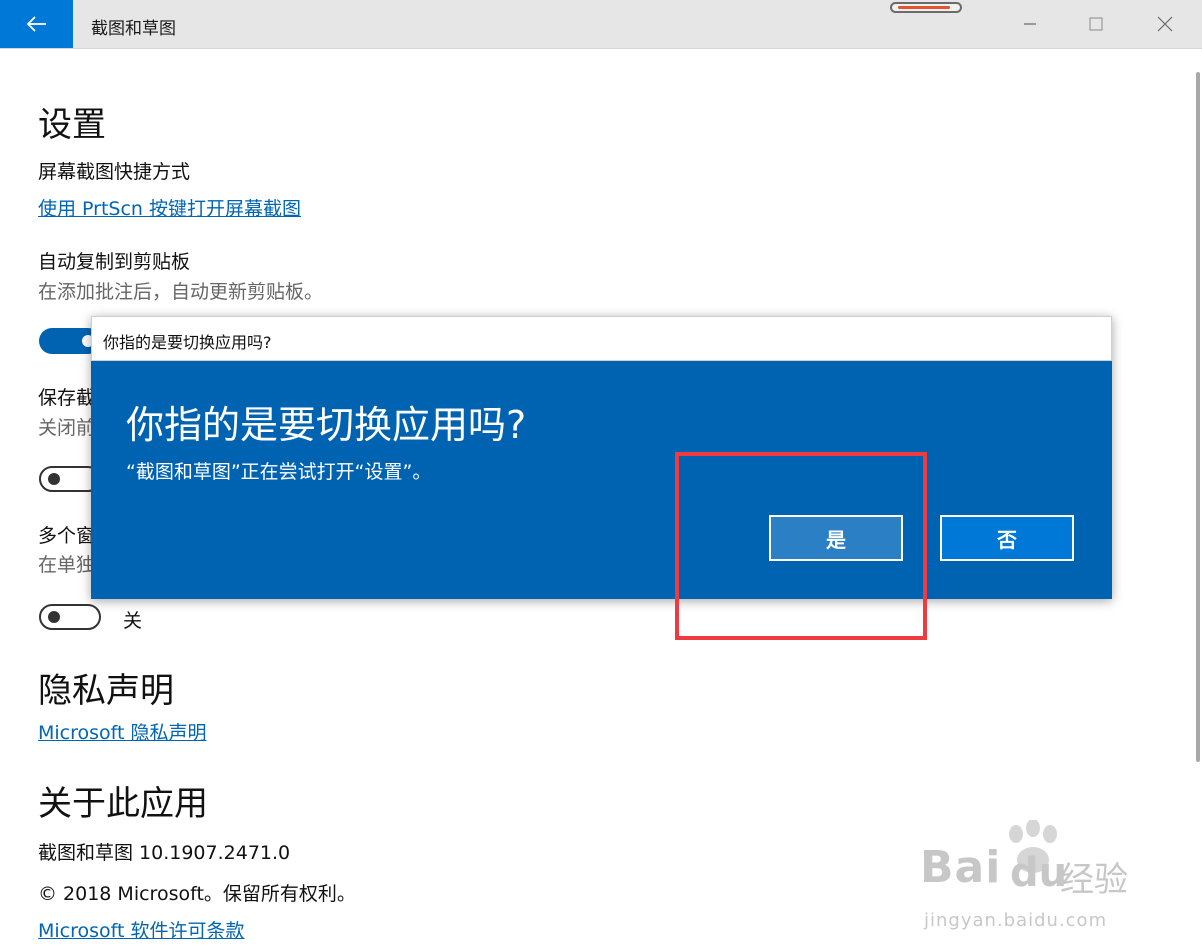 This screenshot has width=1202, height=950. I want to click on dialog-message: “截图和草图”正在尝试打开“设置”。, so click(279, 472).